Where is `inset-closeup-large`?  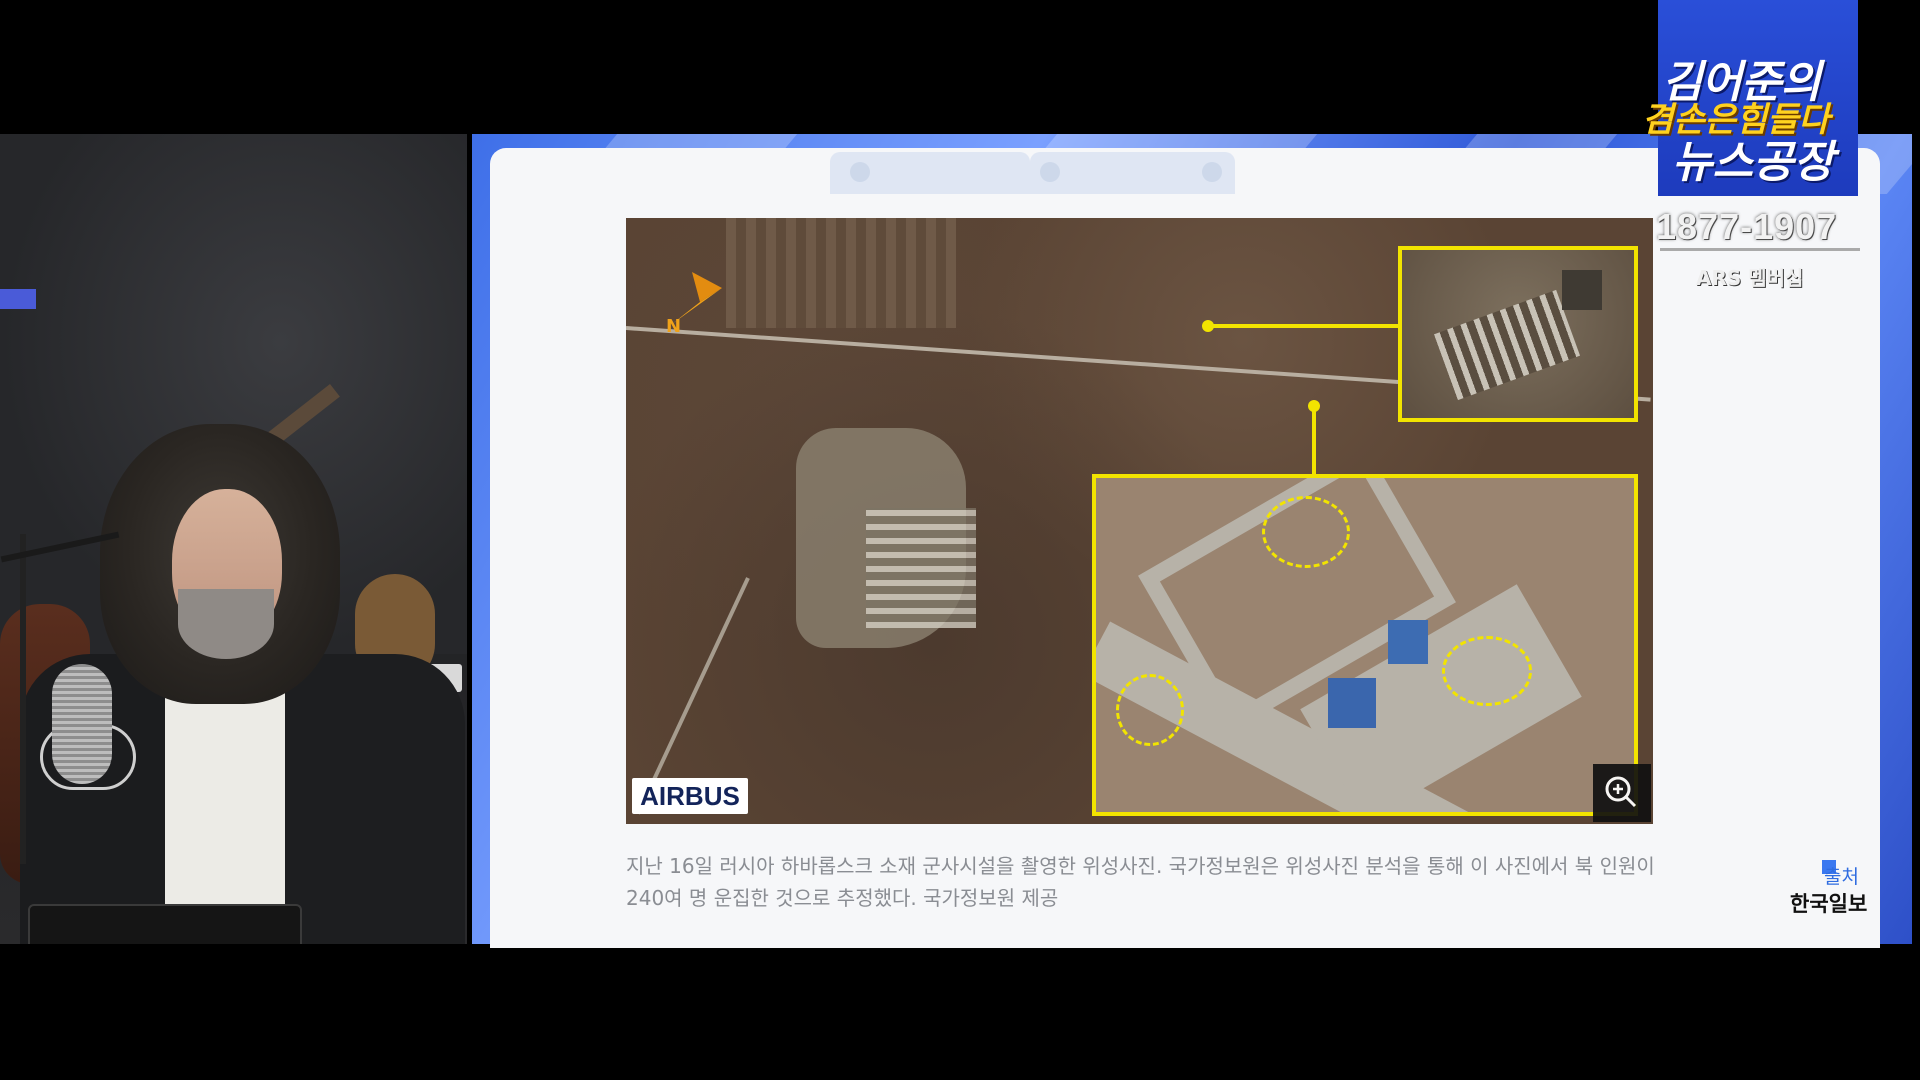 inset-closeup-large is located at coordinates (1365, 645).